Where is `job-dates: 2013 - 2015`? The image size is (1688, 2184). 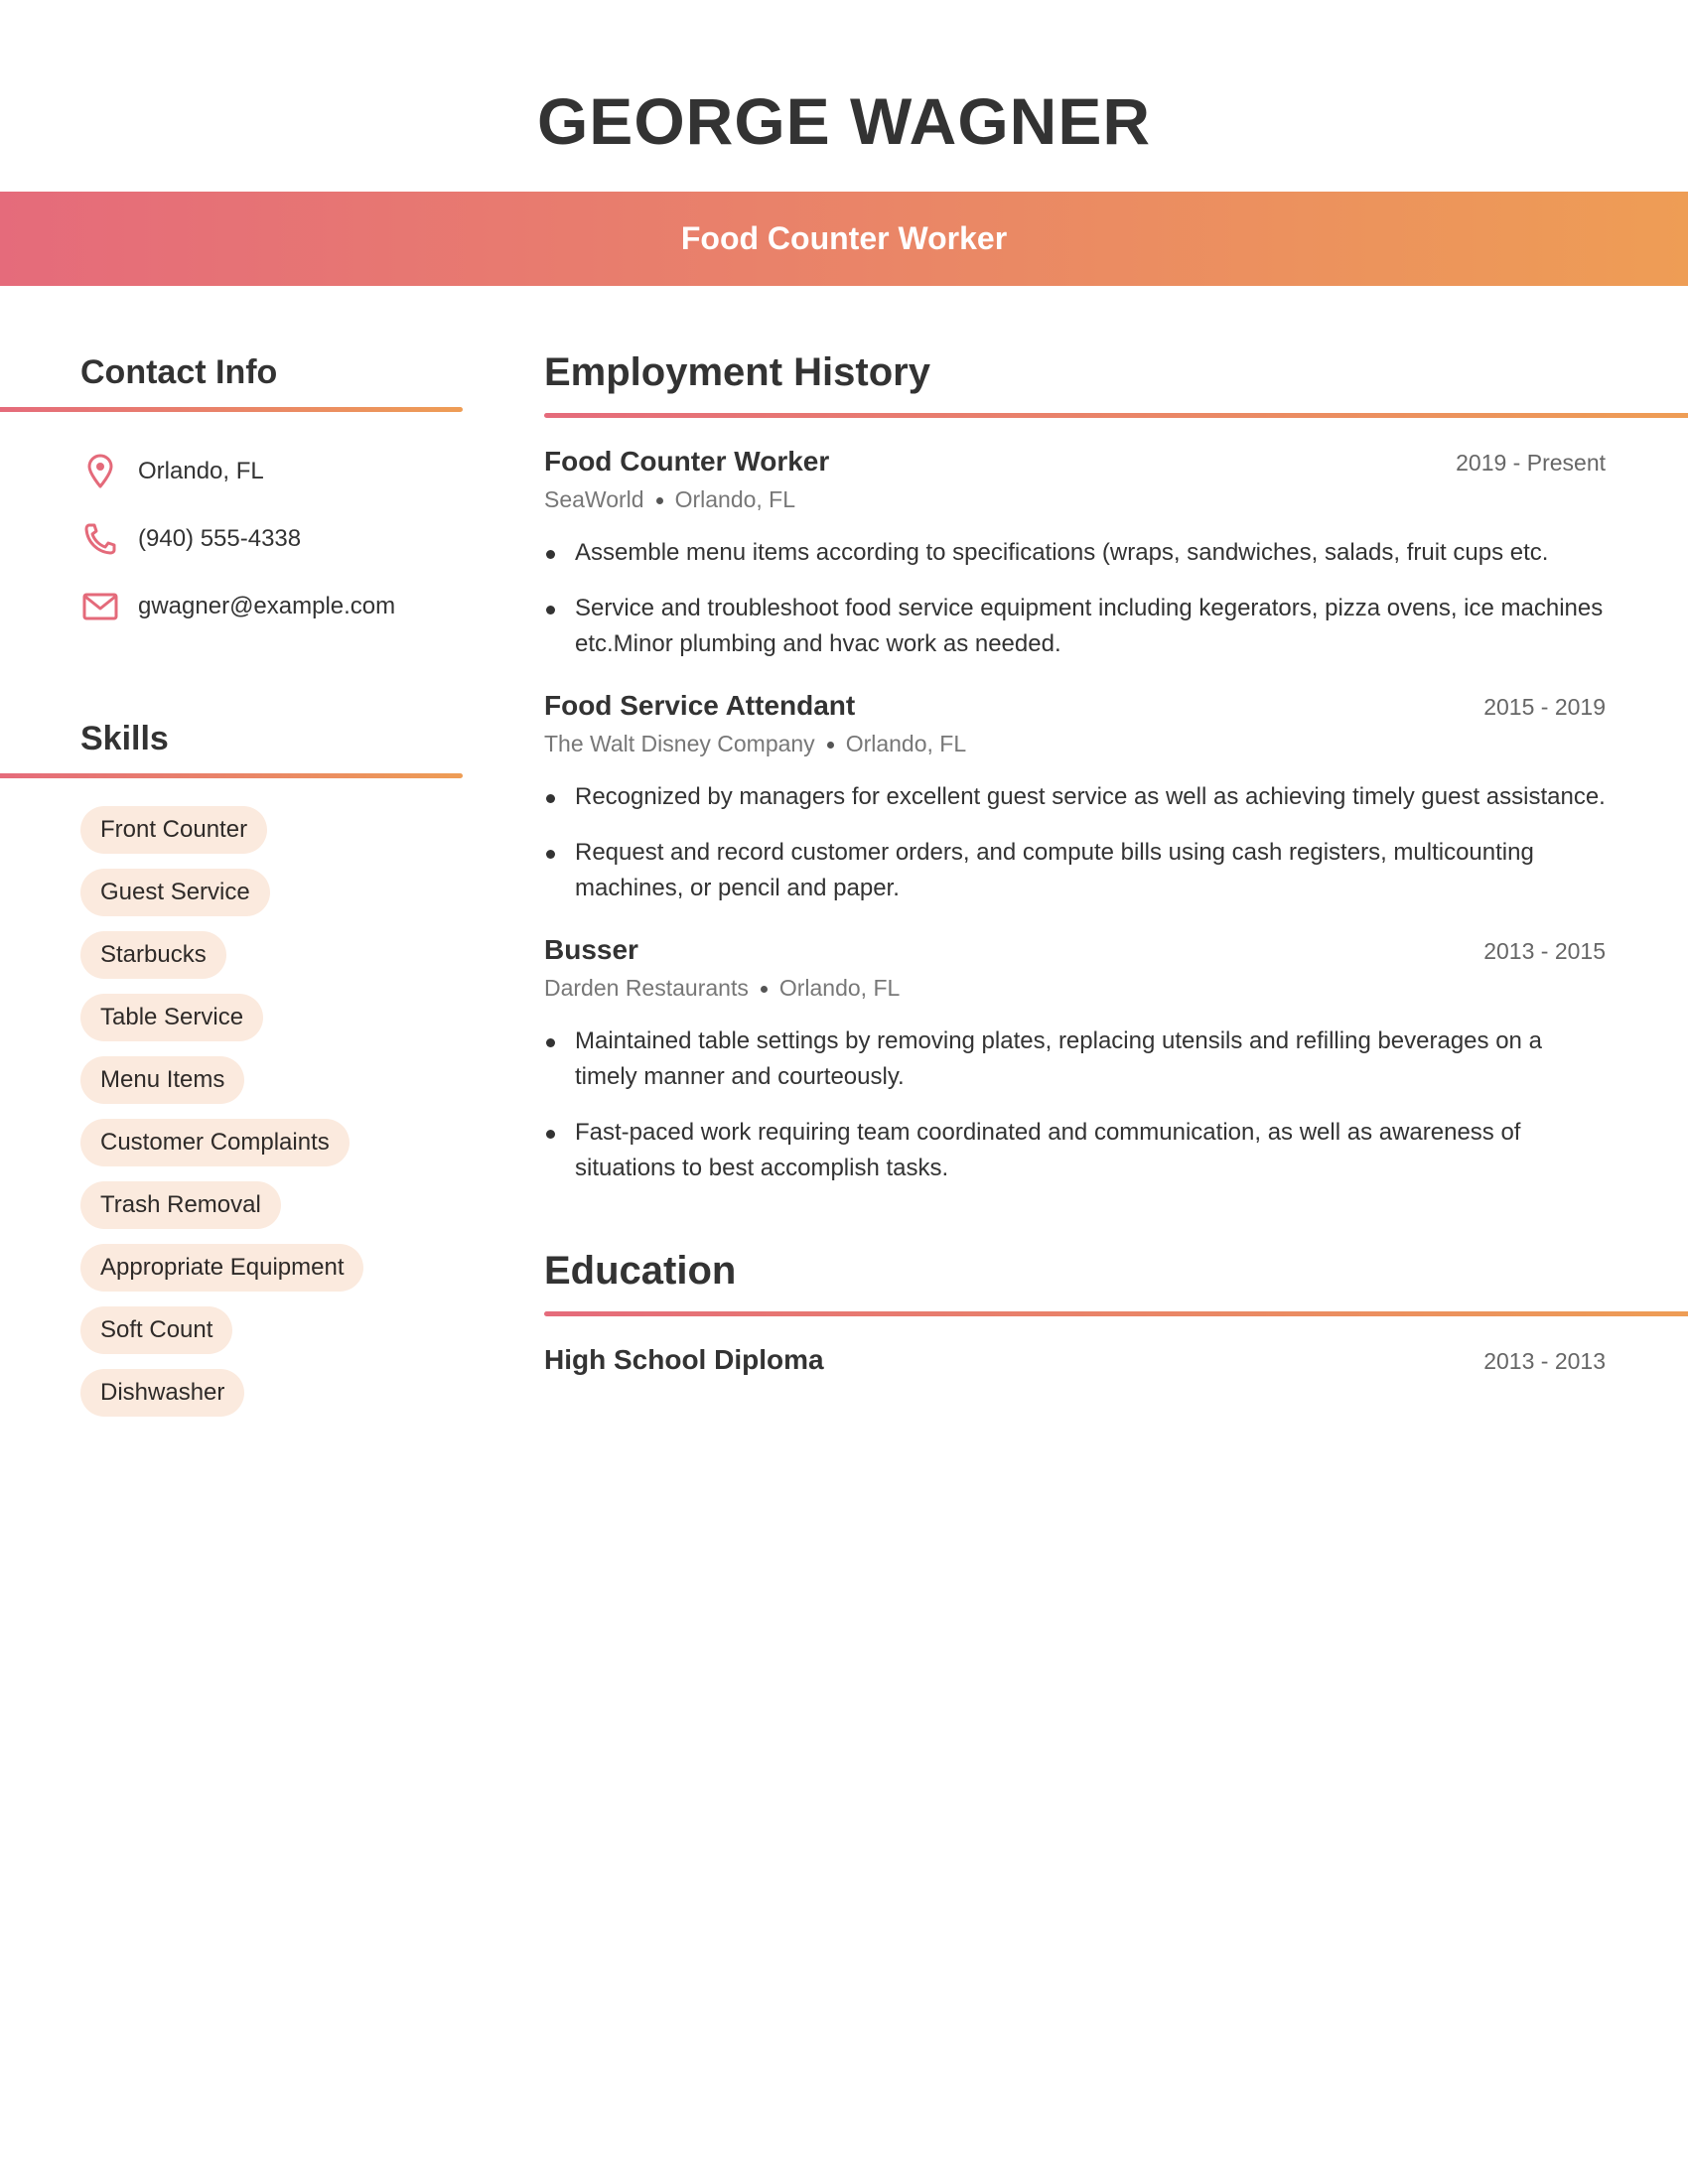
job-dates: 2013 - 2015 is located at coordinates (1544, 951).